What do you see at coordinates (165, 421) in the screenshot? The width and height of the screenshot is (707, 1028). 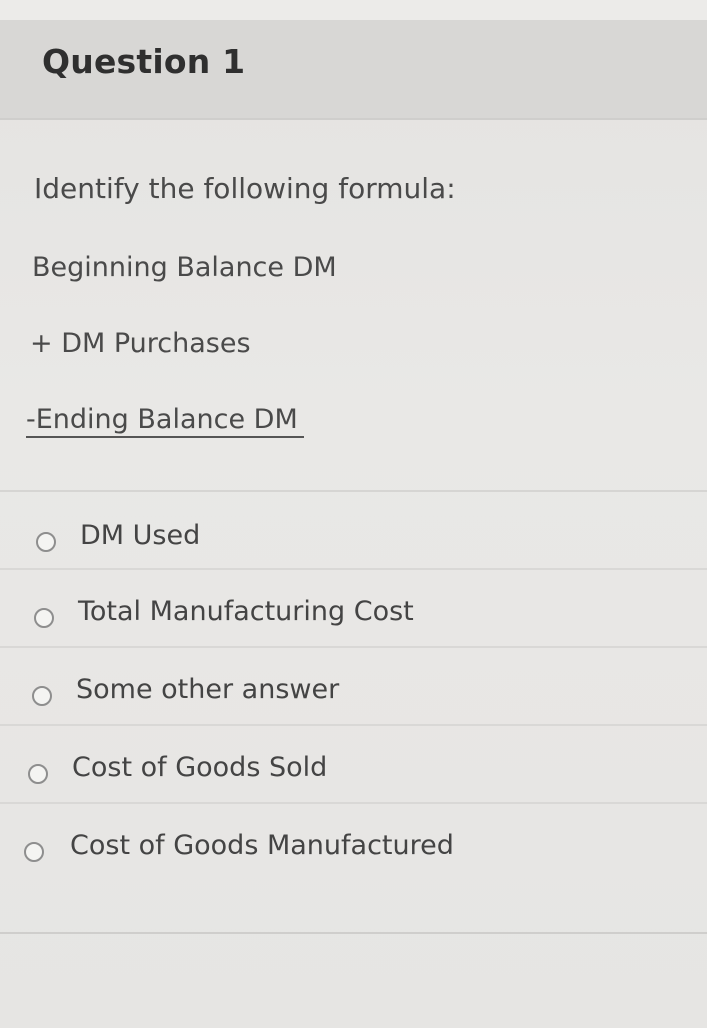 I see `formula-line-ending: -Ending Balance DM` at bounding box center [165, 421].